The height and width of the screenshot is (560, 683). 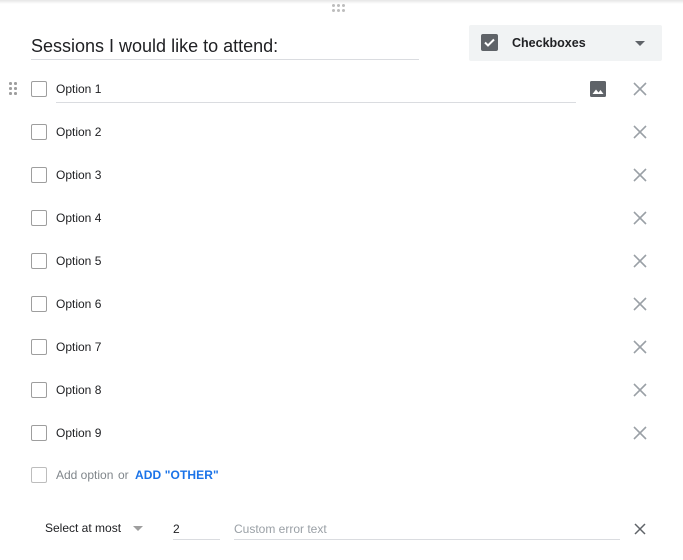 What do you see at coordinates (341, 132) in the screenshot?
I see `option-row: Option 2` at bounding box center [341, 132].